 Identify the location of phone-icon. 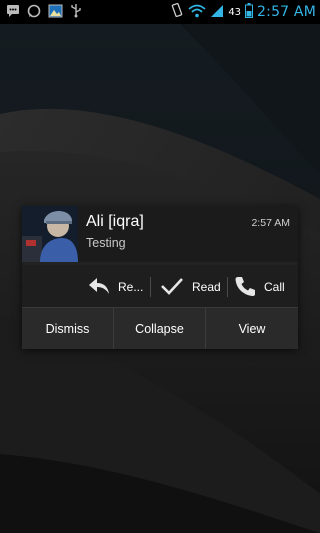
(249, 287).